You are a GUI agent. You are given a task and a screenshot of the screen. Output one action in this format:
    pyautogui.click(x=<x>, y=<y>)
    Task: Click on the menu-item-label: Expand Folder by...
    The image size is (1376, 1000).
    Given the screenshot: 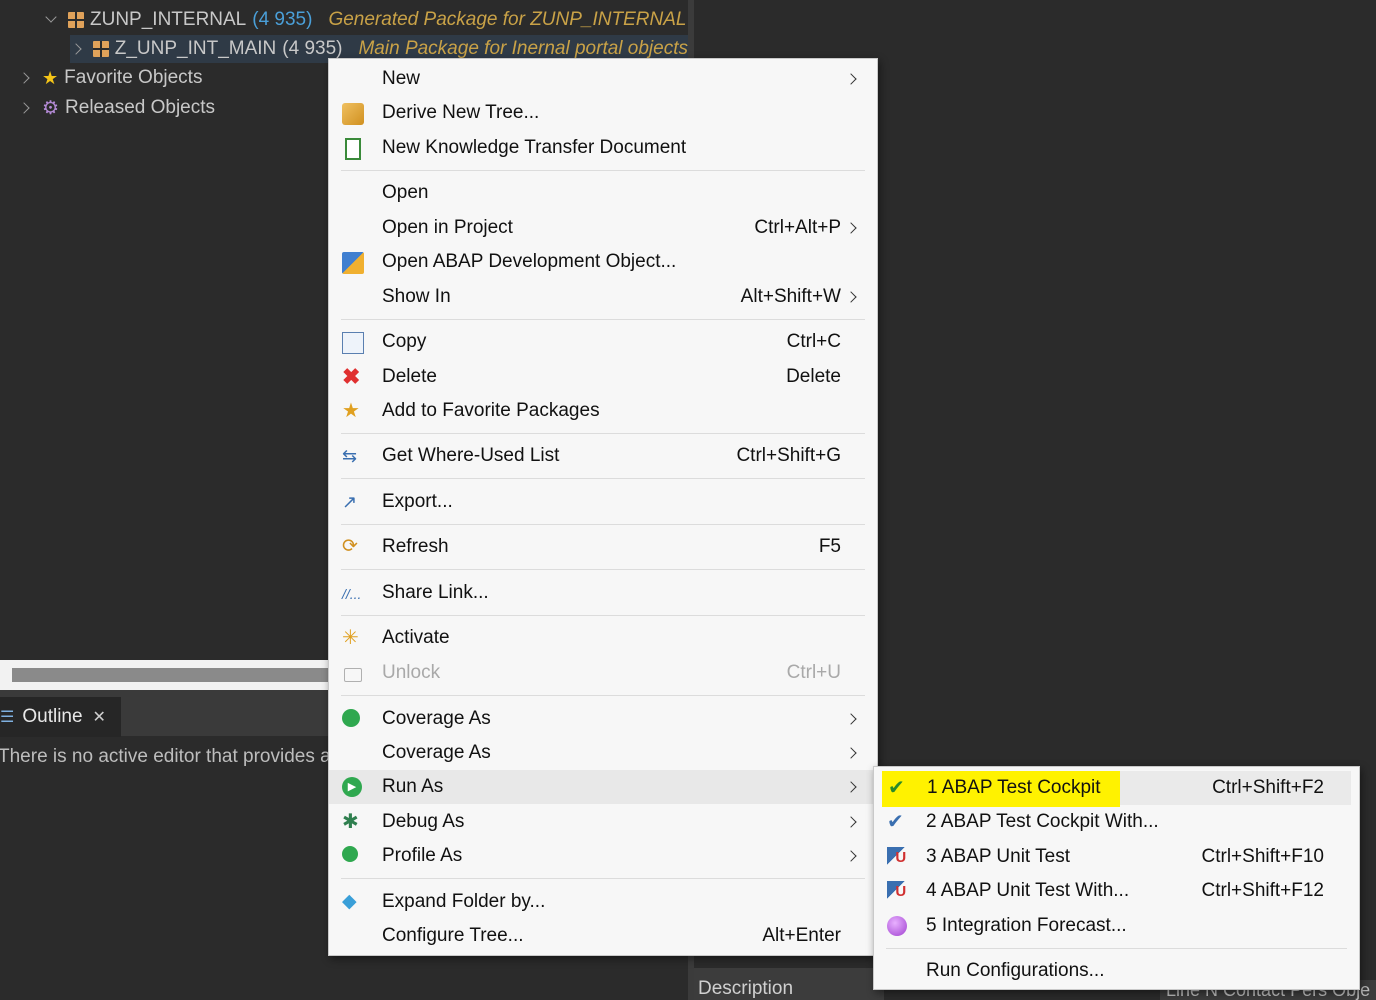 What is the action you would take?
    pyautogui.click(x=464, y=901)
    